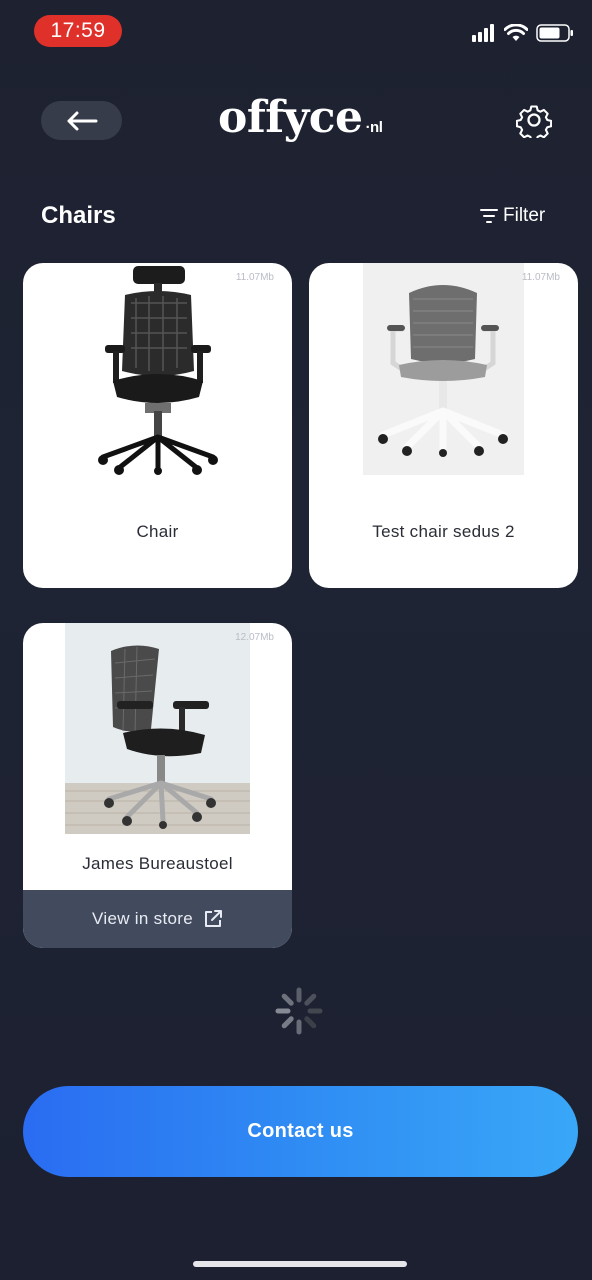  Describe the element at coordinates (157, 863) in the screenshot. I see `product-name: James Bureaustoel` at that location.